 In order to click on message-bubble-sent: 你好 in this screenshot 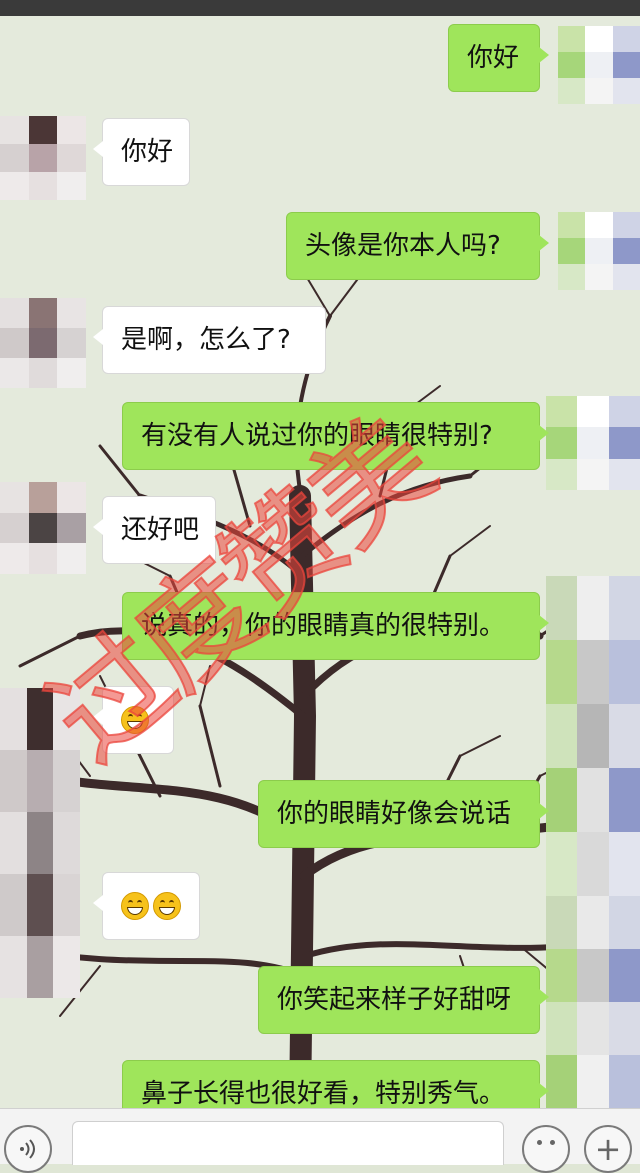, I will do `click(498, 58)`.